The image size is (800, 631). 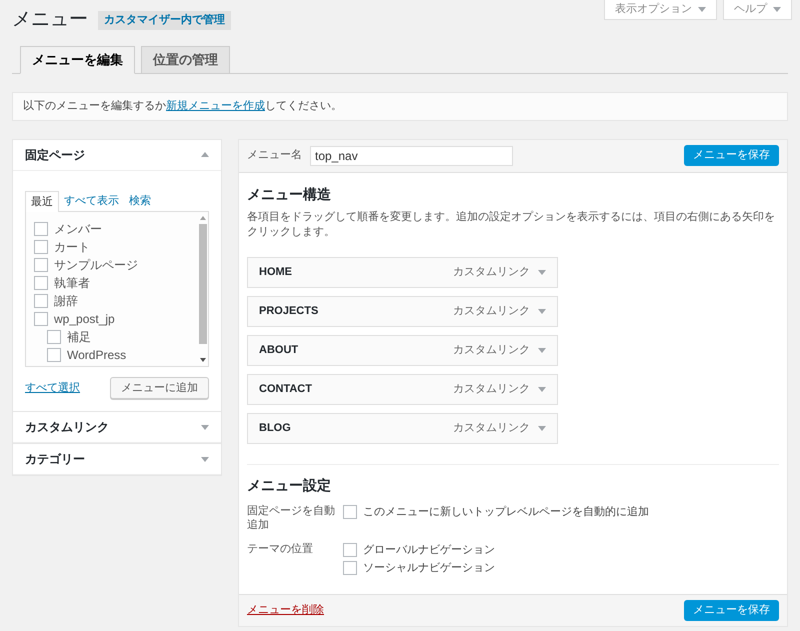 I want to click on add-to-menu-button: メニューに追加, so click(x=159, y=388).